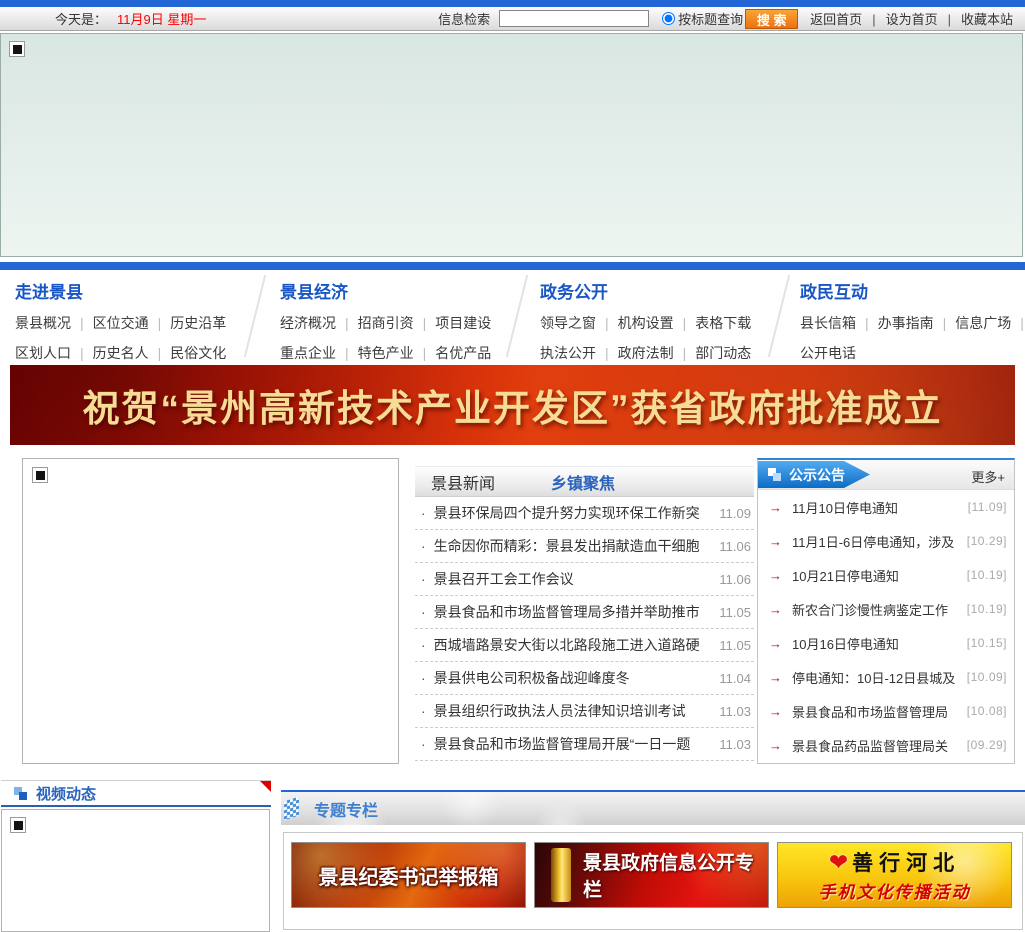 This screenshot has height=932, width=1025. Describe the element at coordinates (135, 870) in the screenshot. I see `video-player-placeholder` at that location.